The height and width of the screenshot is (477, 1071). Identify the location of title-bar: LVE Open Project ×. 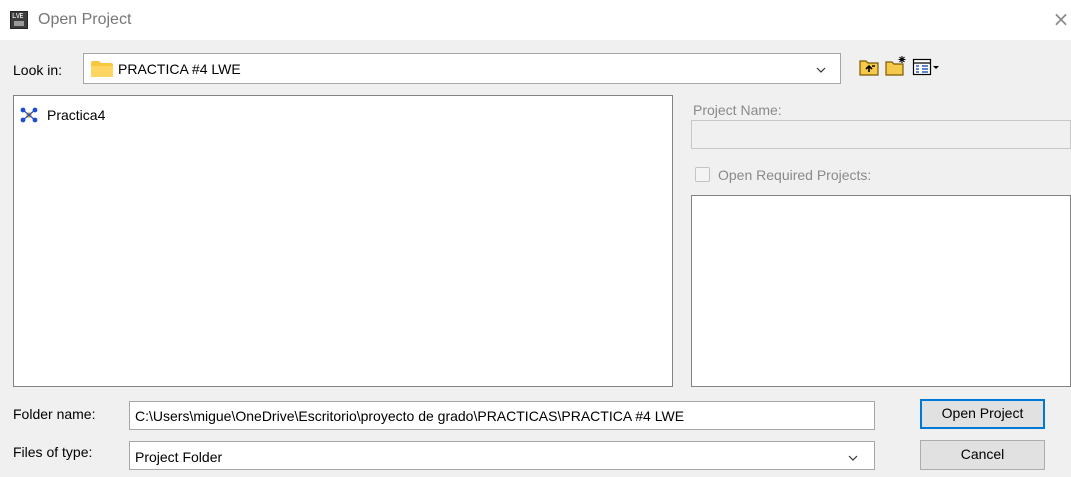
(535, 20).